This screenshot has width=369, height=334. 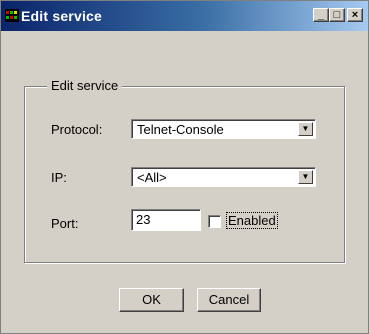 I want to click on window-title: Edit service, so click(x=61, y=16).